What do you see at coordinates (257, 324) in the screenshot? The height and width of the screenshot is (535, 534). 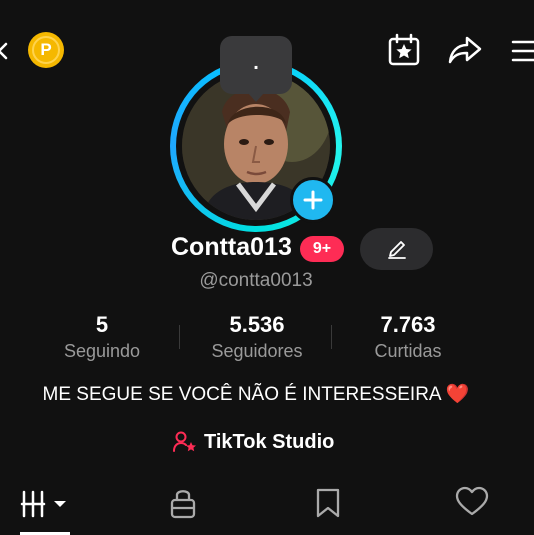 I see `stat-followers-value: 5.536` at bounding box center [257, 324].